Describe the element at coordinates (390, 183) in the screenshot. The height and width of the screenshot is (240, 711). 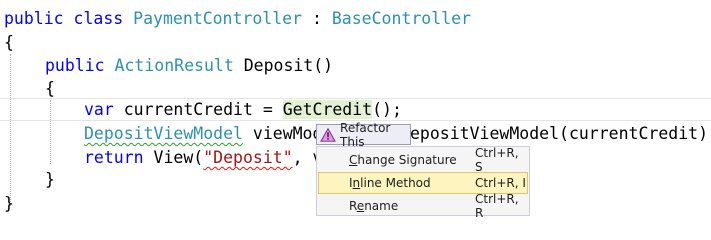
I see `menu-item-label: Inline Method` at that location.